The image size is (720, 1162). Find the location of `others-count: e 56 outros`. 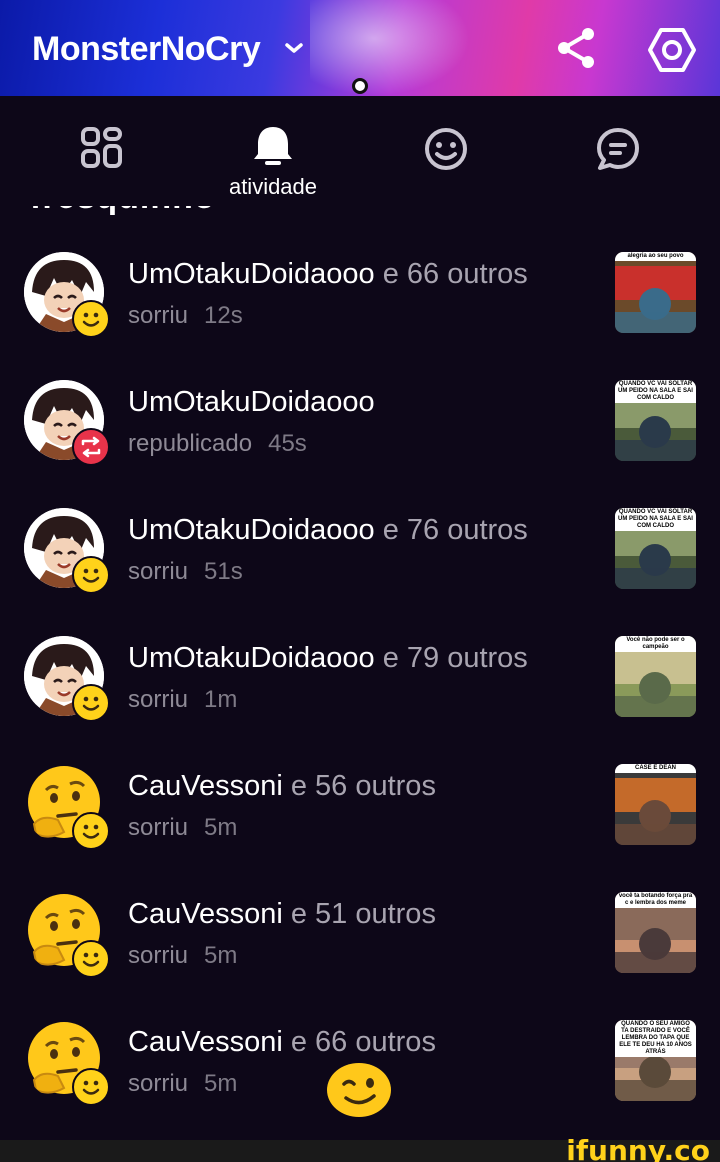

others-count: e 56 outros is located at coordinates (359, 786).